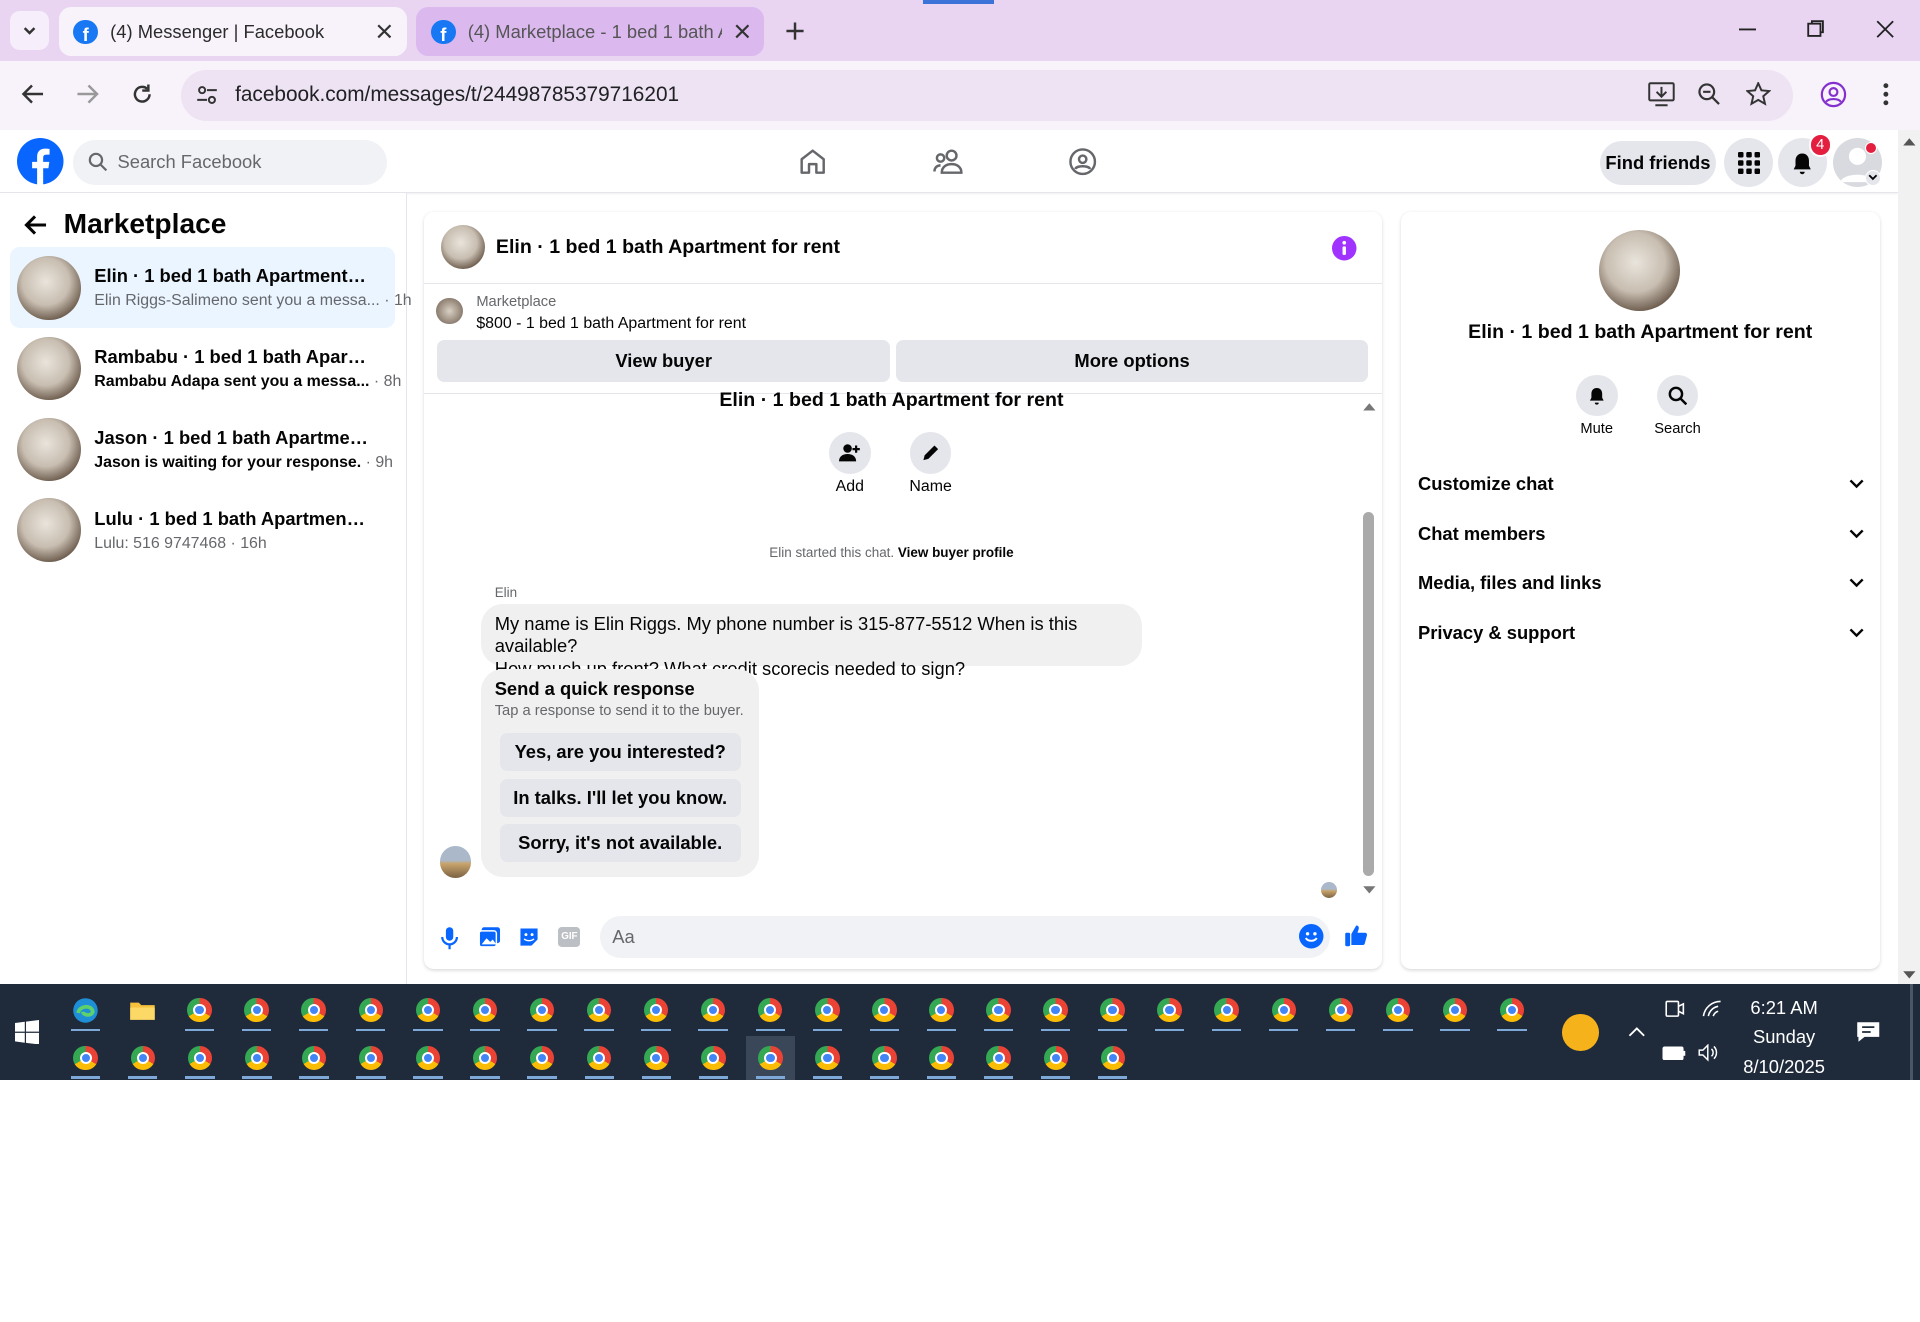 The image size is (1920, 1322). Describe the element at coordinates (1709, 1053) in the screenshot. I see `volume-icon` at that location.